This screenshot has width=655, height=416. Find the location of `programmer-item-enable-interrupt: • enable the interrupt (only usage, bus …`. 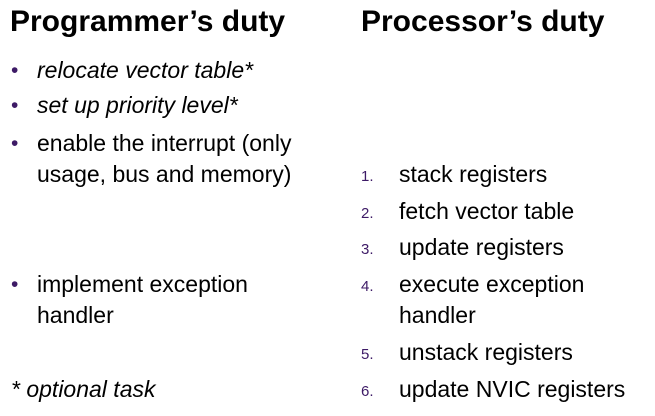

programmer-item-enable-interrupt: • enable the interrupt (only usage, bus … is located at coordinates (171, 159).